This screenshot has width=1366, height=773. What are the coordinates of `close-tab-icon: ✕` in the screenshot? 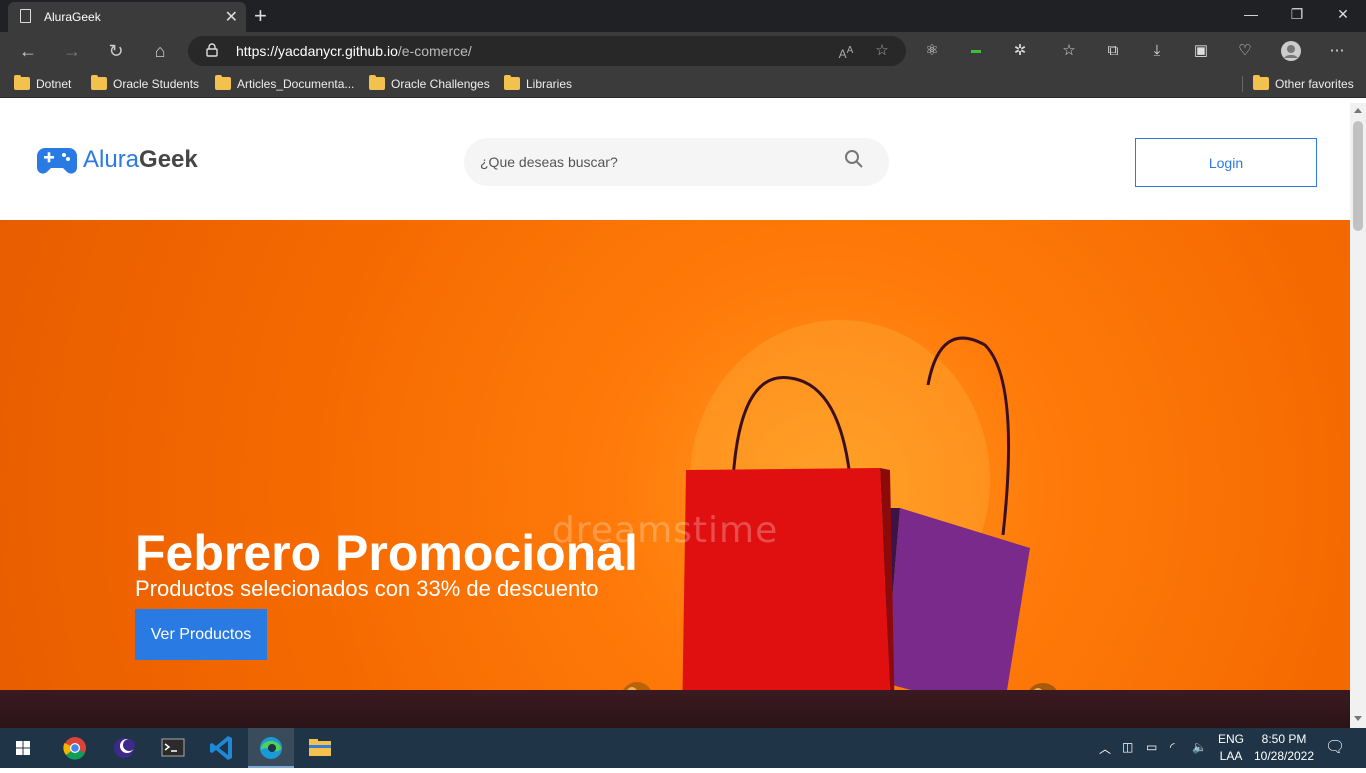 It's located at (231, 17).